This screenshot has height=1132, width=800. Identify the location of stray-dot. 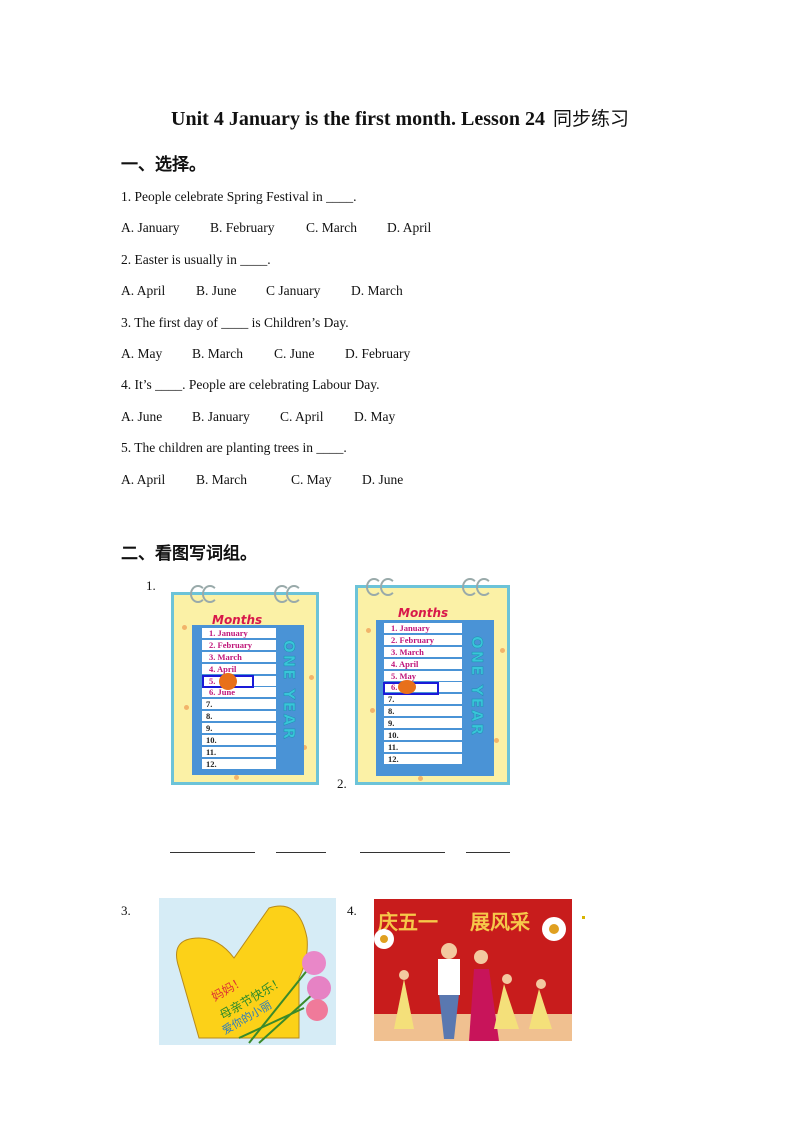
(583, 917).